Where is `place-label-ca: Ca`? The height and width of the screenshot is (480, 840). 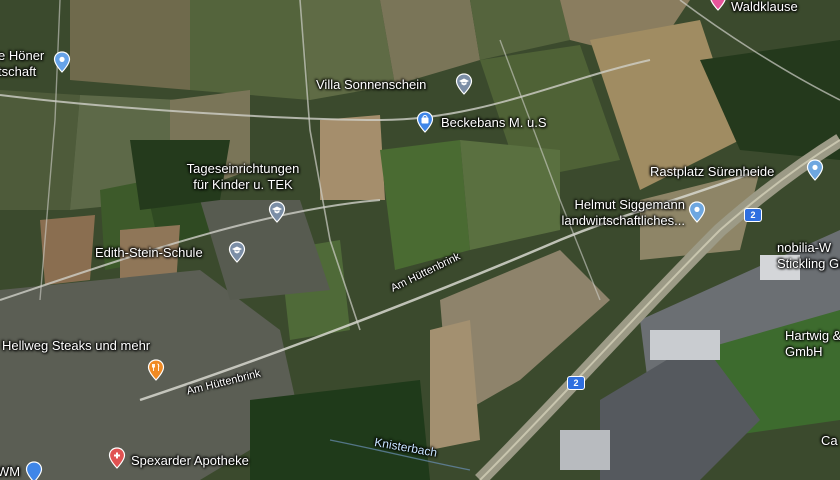
place-label-ca: Ca is located at coordinates (829, 441).